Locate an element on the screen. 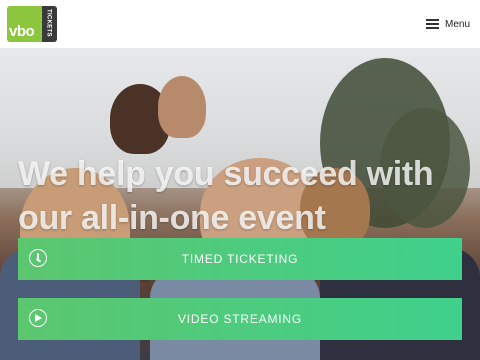 The height and width of the screenshot is (360, 480). vbo-tickets-logo: vbo TICKETS is located at coordinates (32, 24).